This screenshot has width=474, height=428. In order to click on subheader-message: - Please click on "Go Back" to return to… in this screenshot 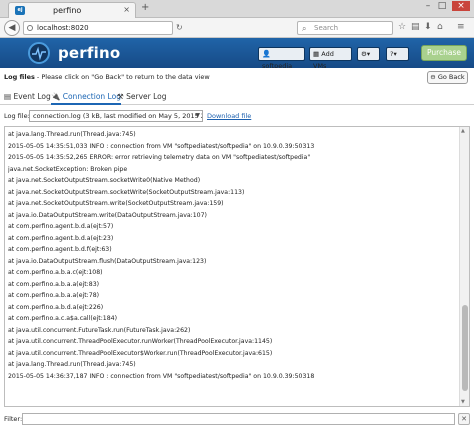, I will do `click(122, 77)`.